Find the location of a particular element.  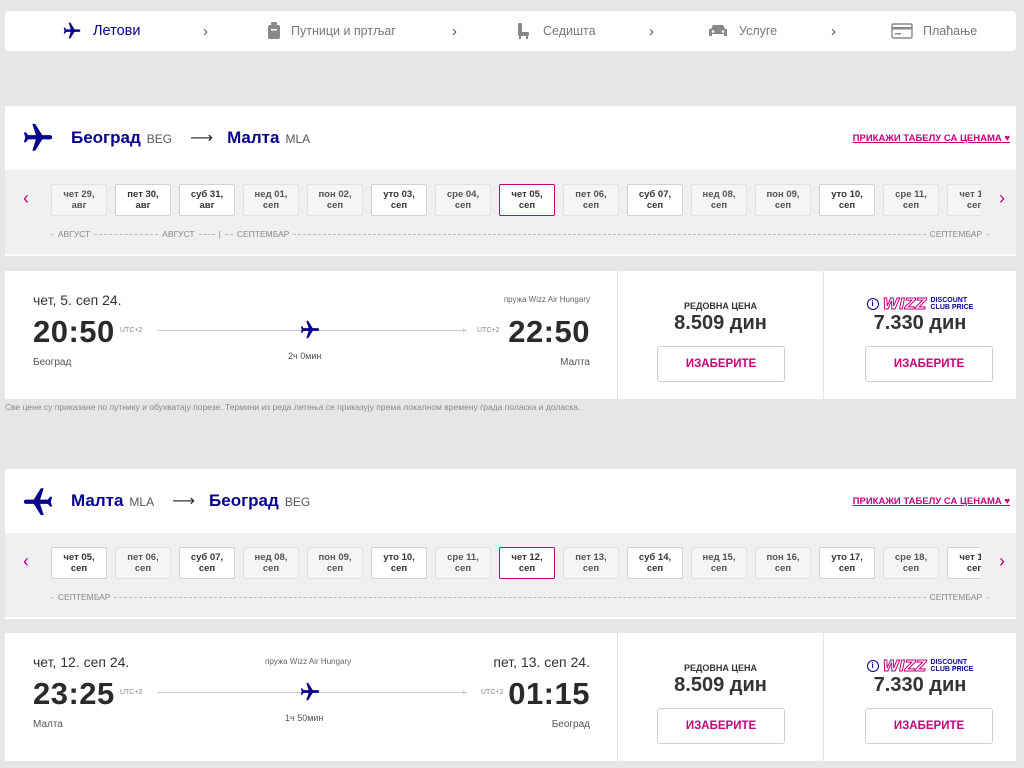

date-option: суб 31, авг is located at coordinates (207, 200).